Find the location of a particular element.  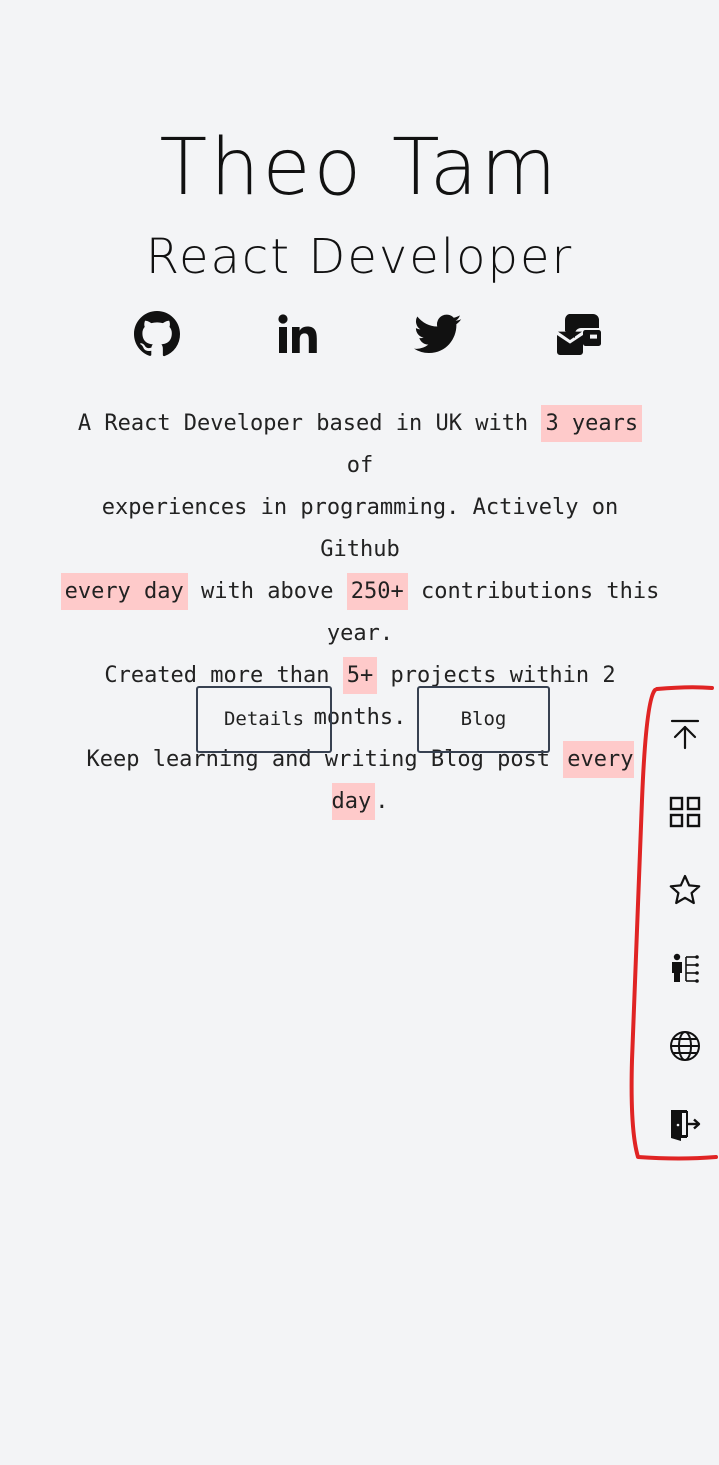

highlight-badge: 5+ is located at coordinates (360, 675).